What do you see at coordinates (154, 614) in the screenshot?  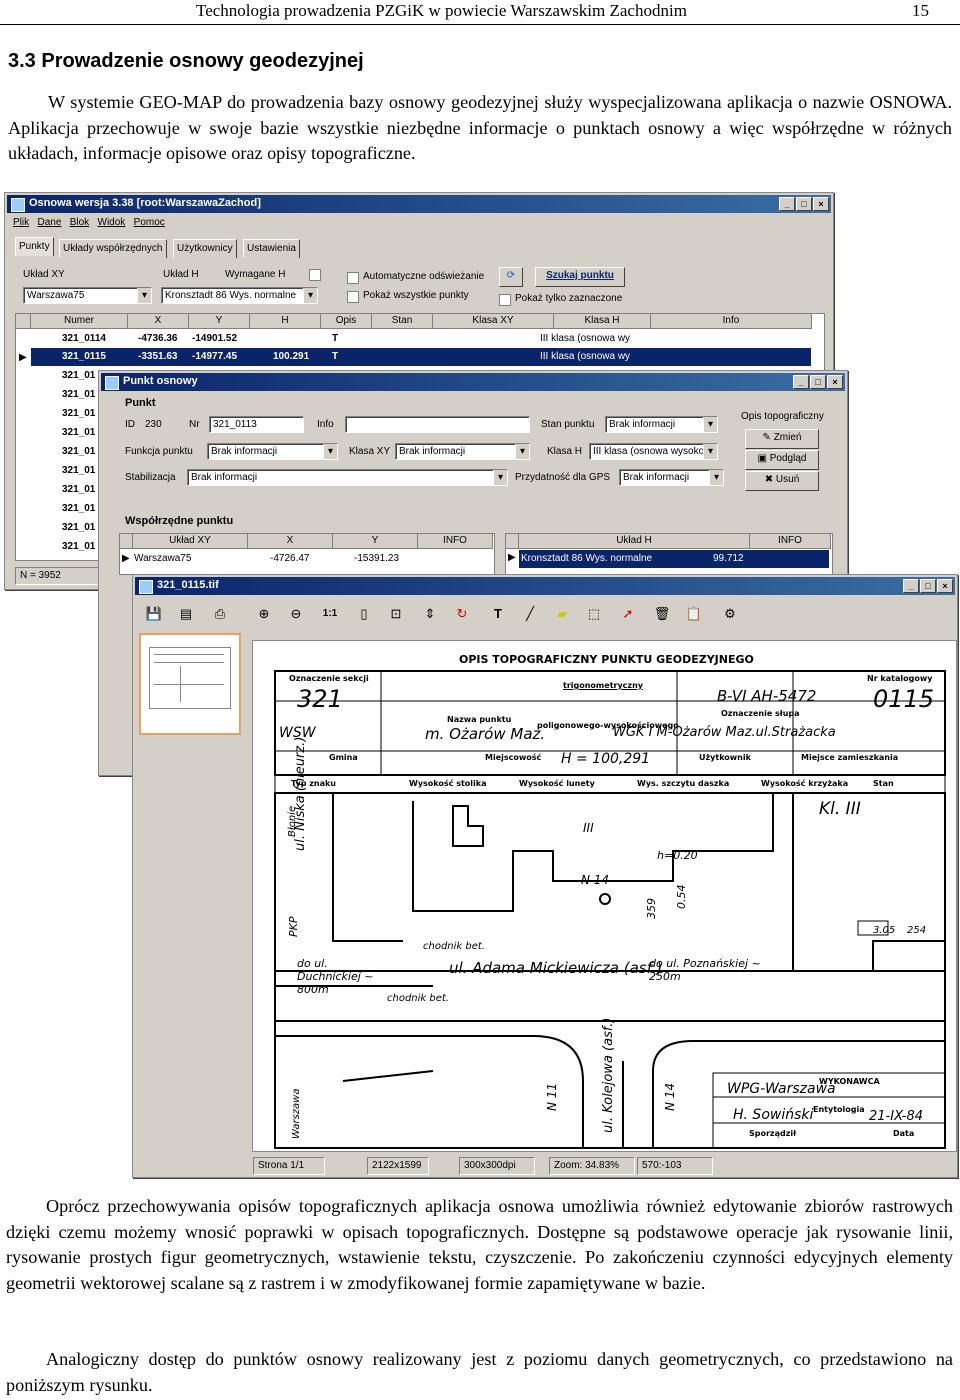 I see `save-icon: 💾` at bounding box center [154, 614].